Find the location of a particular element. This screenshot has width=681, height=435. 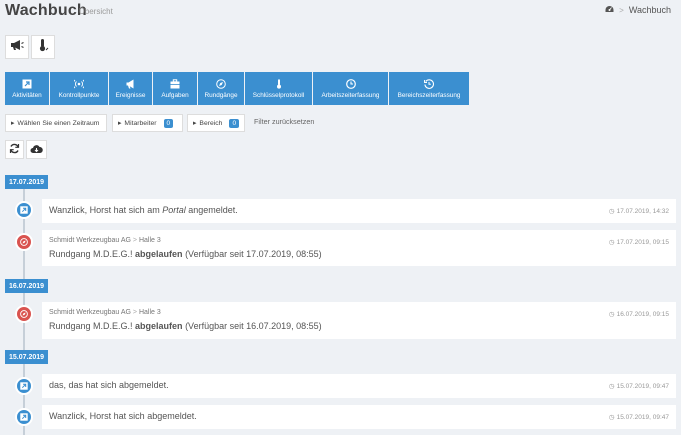

tab-label: Schlüsselprotokoll is located at coordinates (278, 95).